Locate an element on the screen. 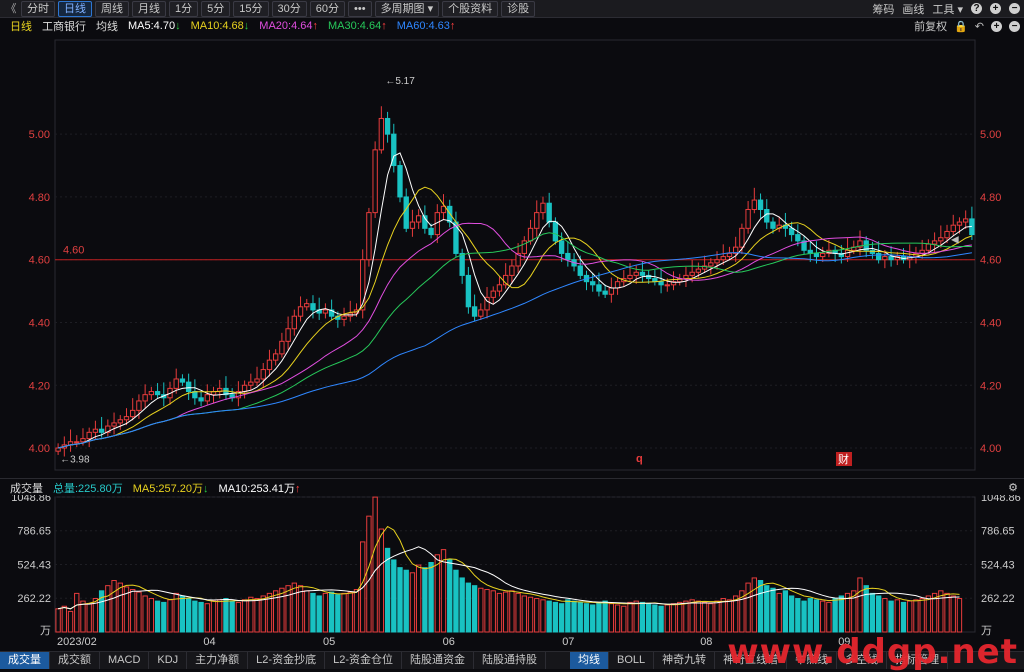 The width and height of the screenshot is (1024, 672). overlay-tab-1: BOLL is located at coordinates (632, 660).